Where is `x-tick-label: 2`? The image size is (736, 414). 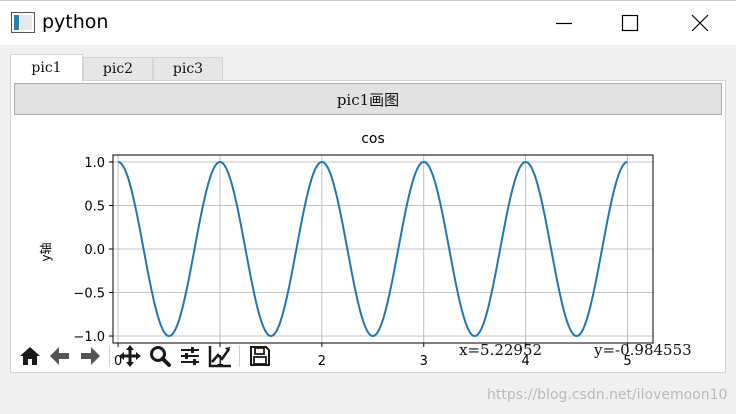 x-tick-label: 2 is located at coordinates (322, 361).